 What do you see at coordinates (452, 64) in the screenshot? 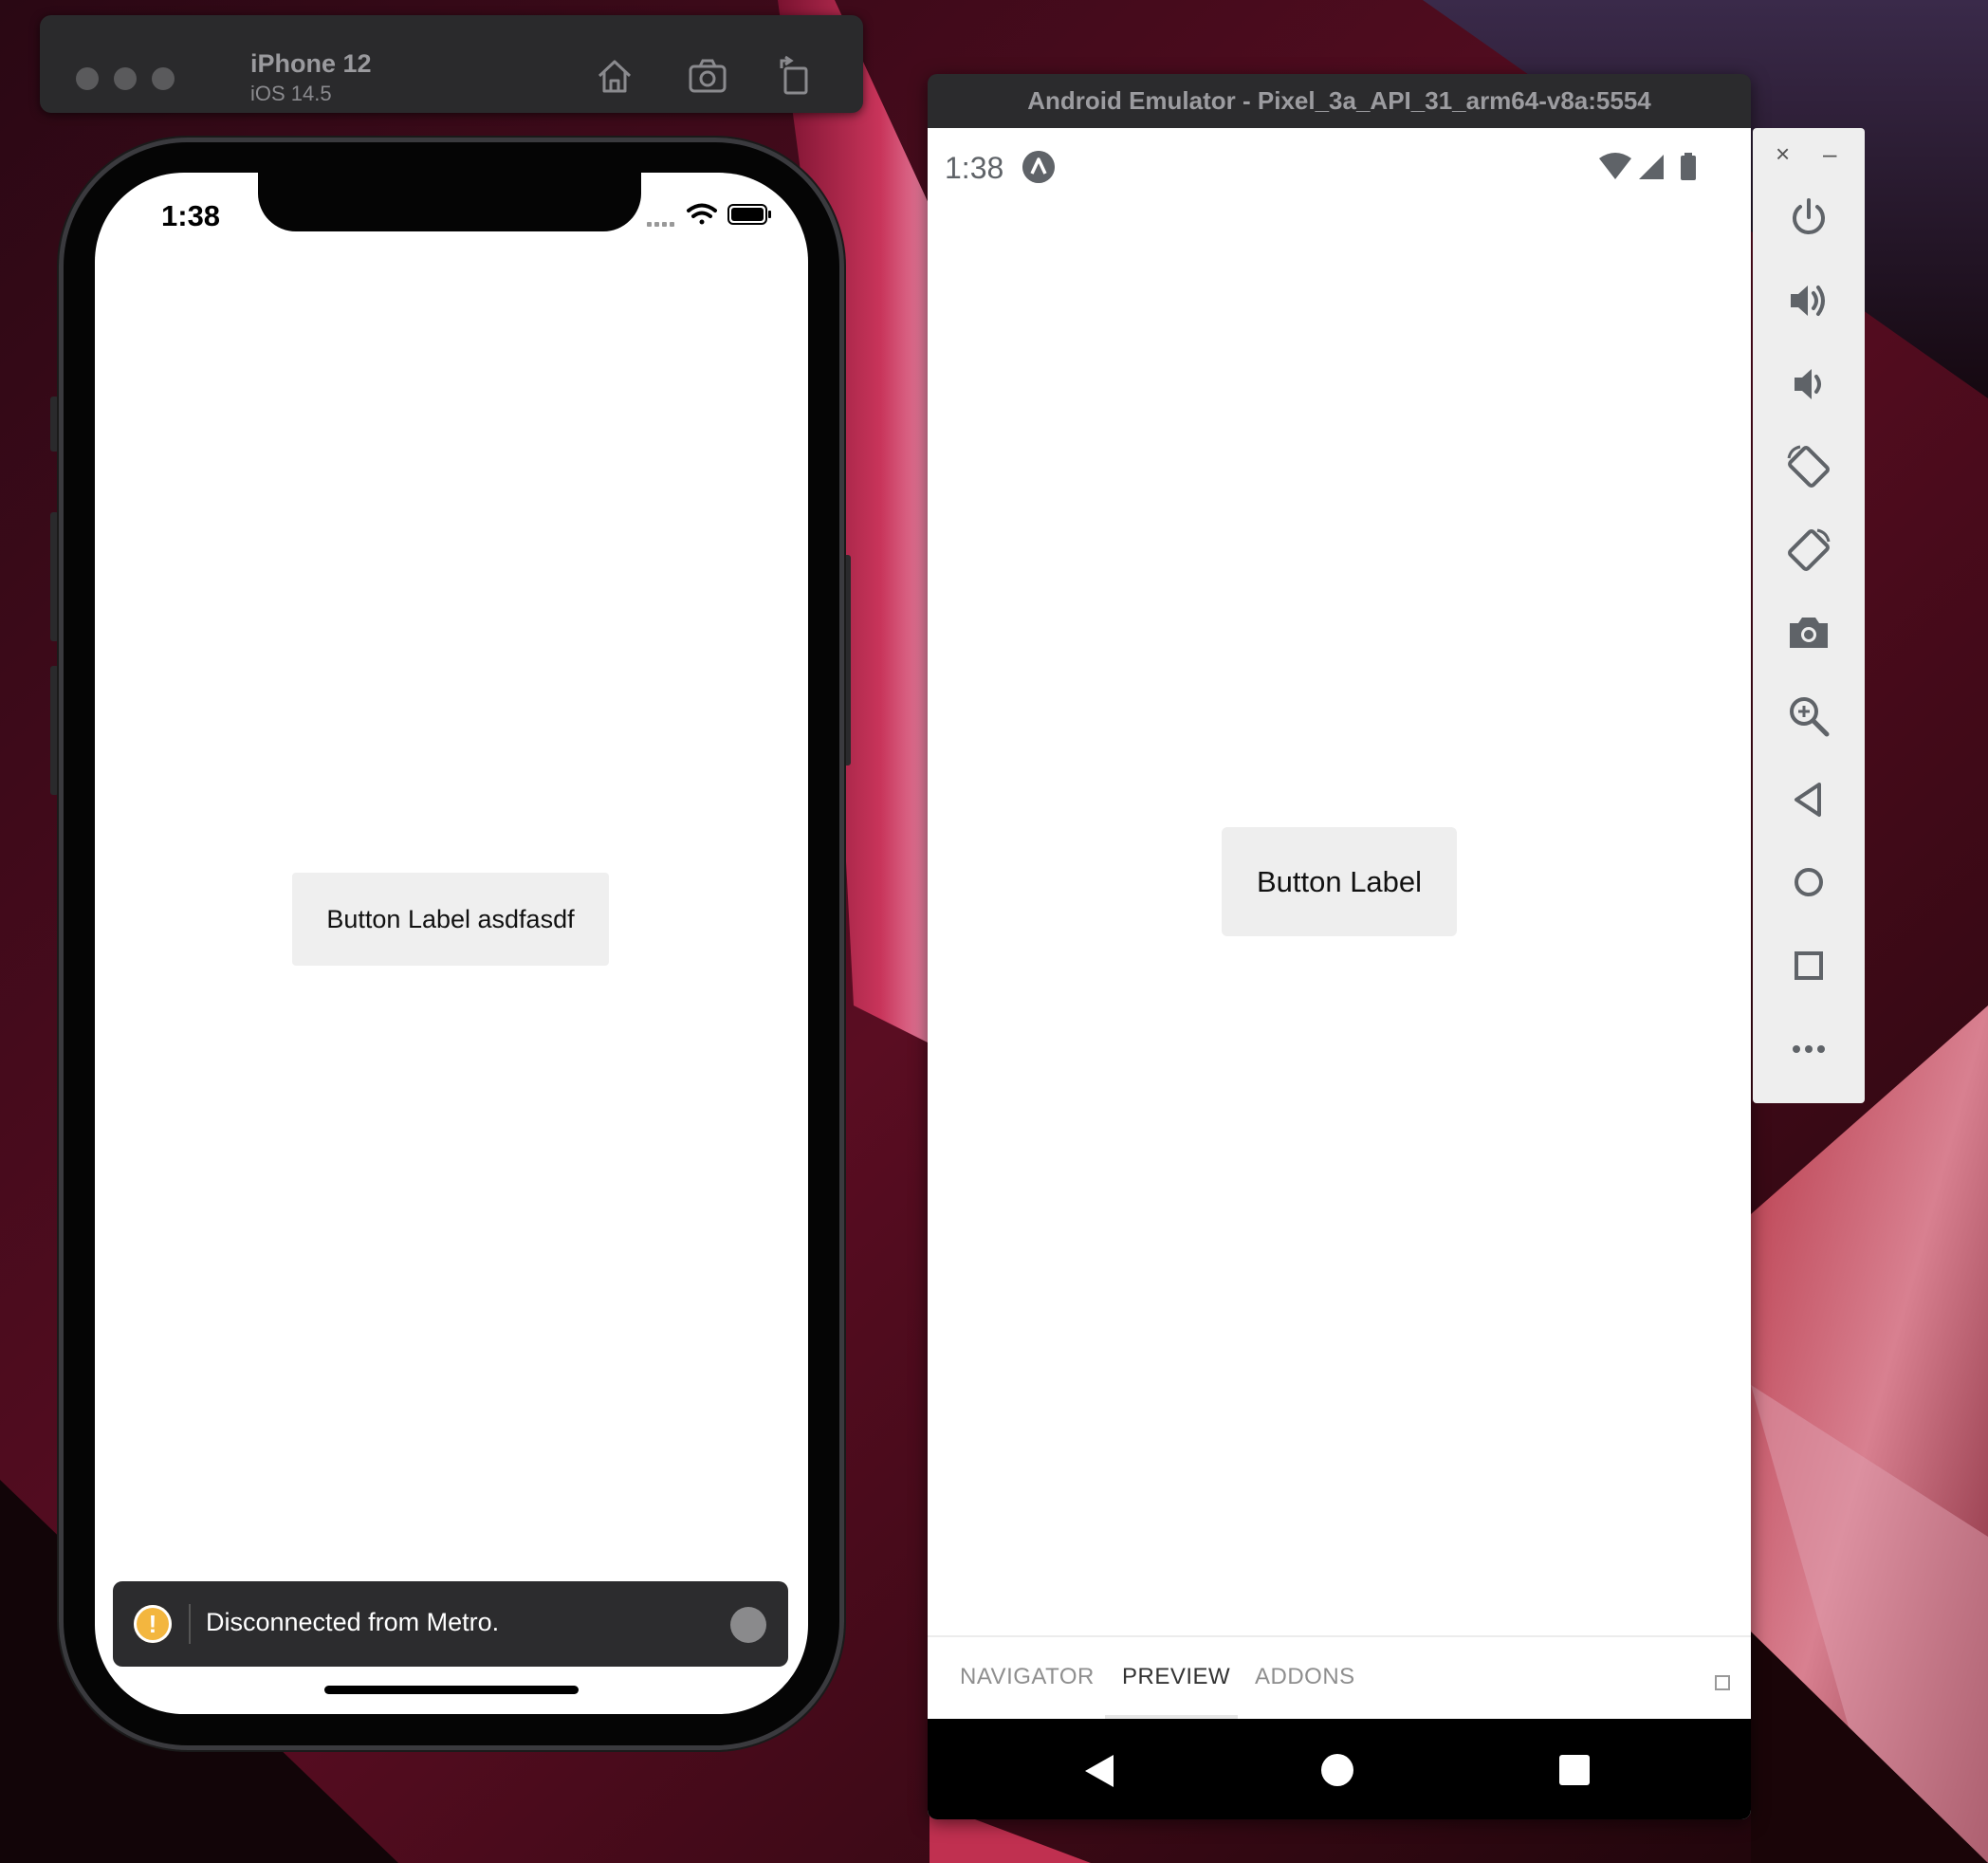
I see `simulator-titlebar: iPhone 12 iOS 14.5` at bounding box center [452, 64].